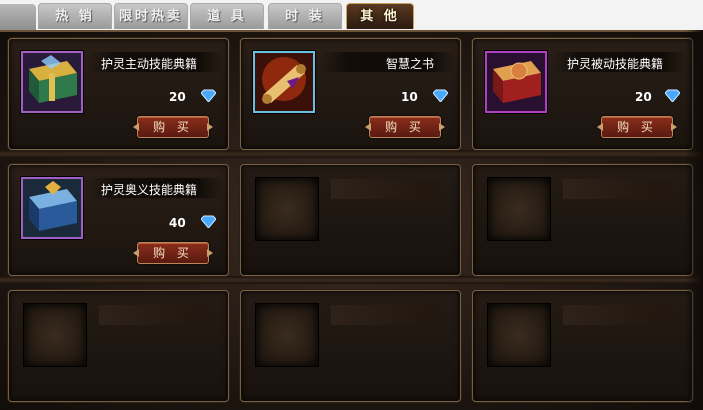 Image resolution: width=703 pixels, height=410 pixels. Describe the element at coordinates (350, 94) in the screenshot. I see `shop-item: 智慧之书 10 购 买` at that location.